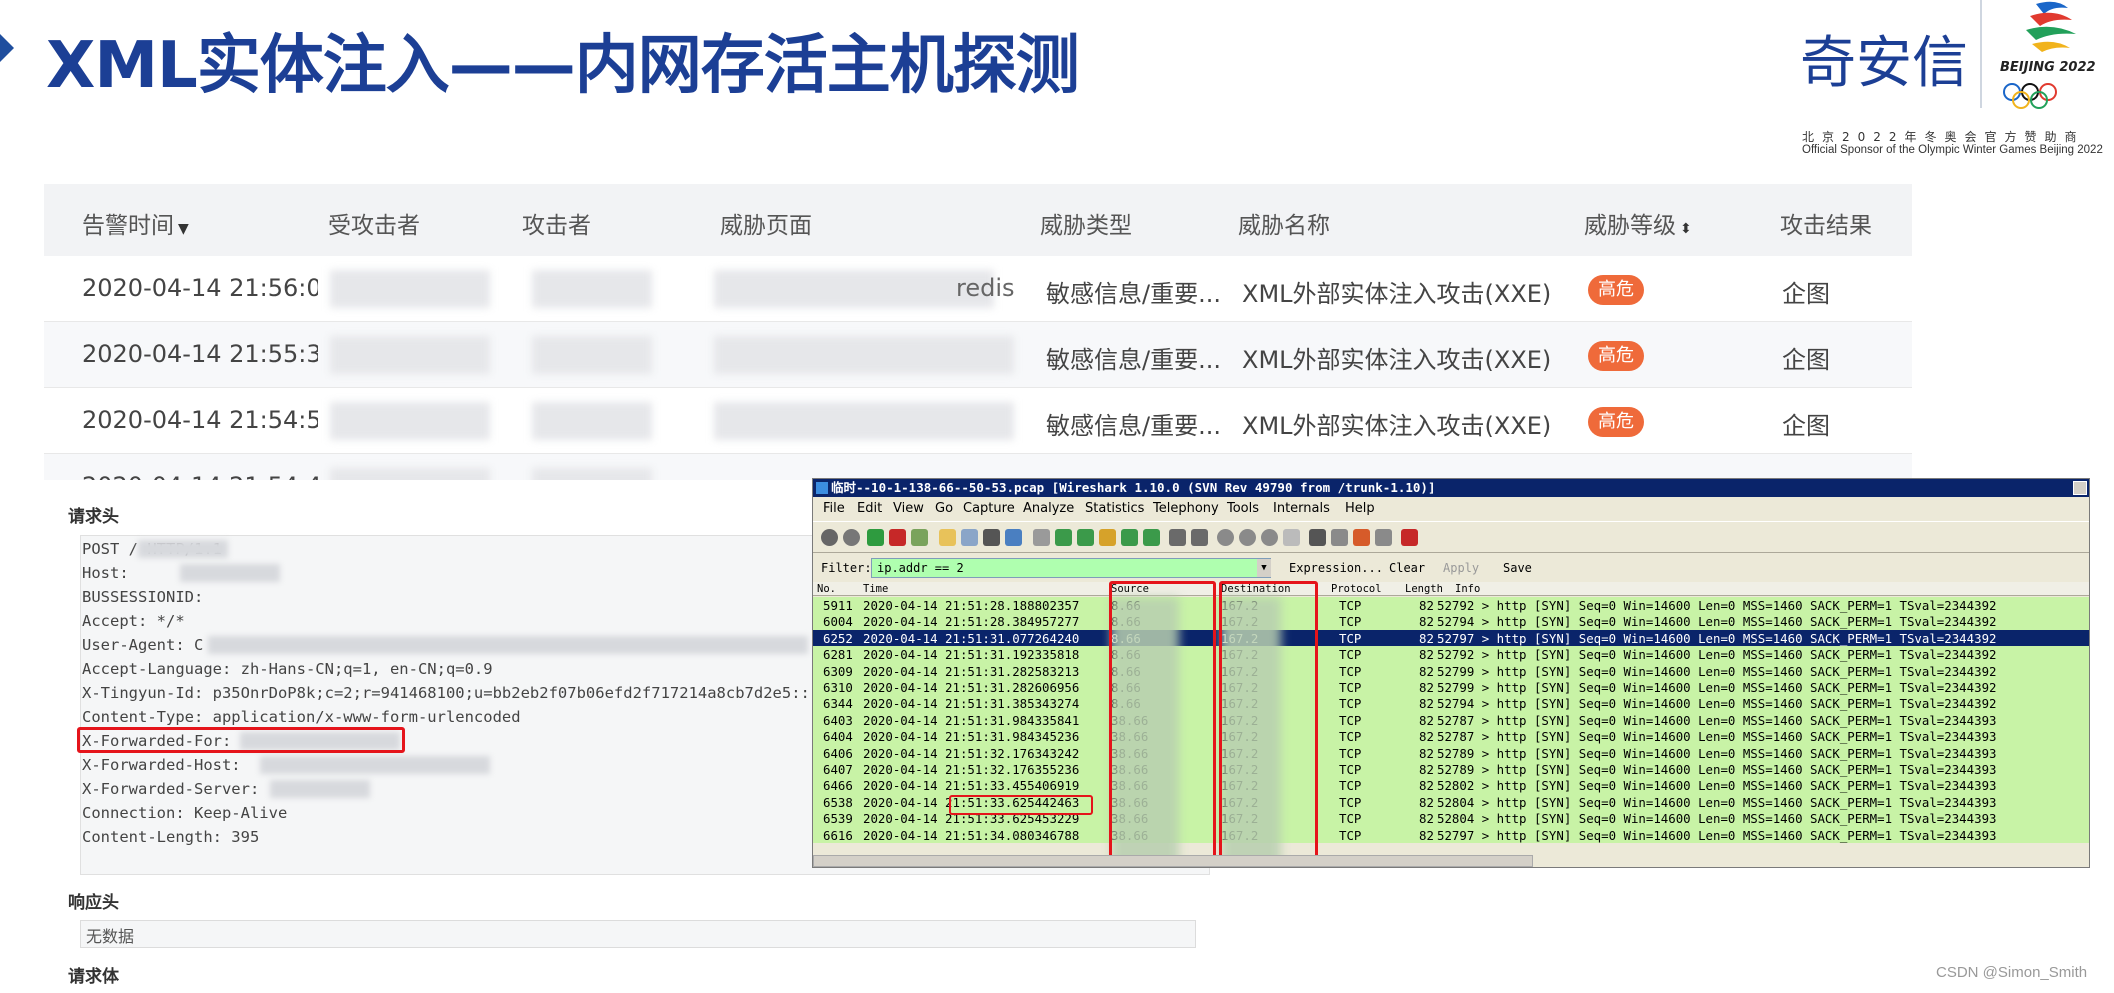  What do you see at coordinates (920, 568) in the screenshot?
I see `filter-value: ip.addr == 2` at bounding box center [920, 568].